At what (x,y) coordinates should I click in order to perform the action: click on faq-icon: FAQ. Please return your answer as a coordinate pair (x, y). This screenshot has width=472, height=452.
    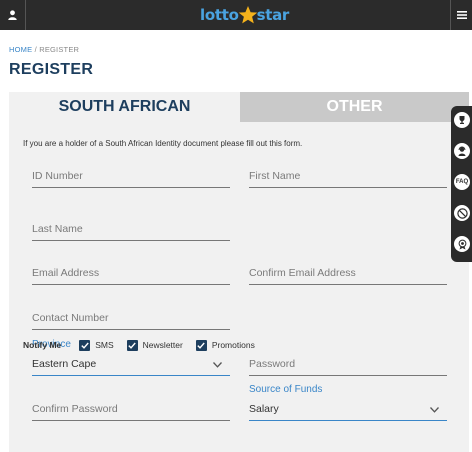
    Looking at the image, I should click on (462, 182).